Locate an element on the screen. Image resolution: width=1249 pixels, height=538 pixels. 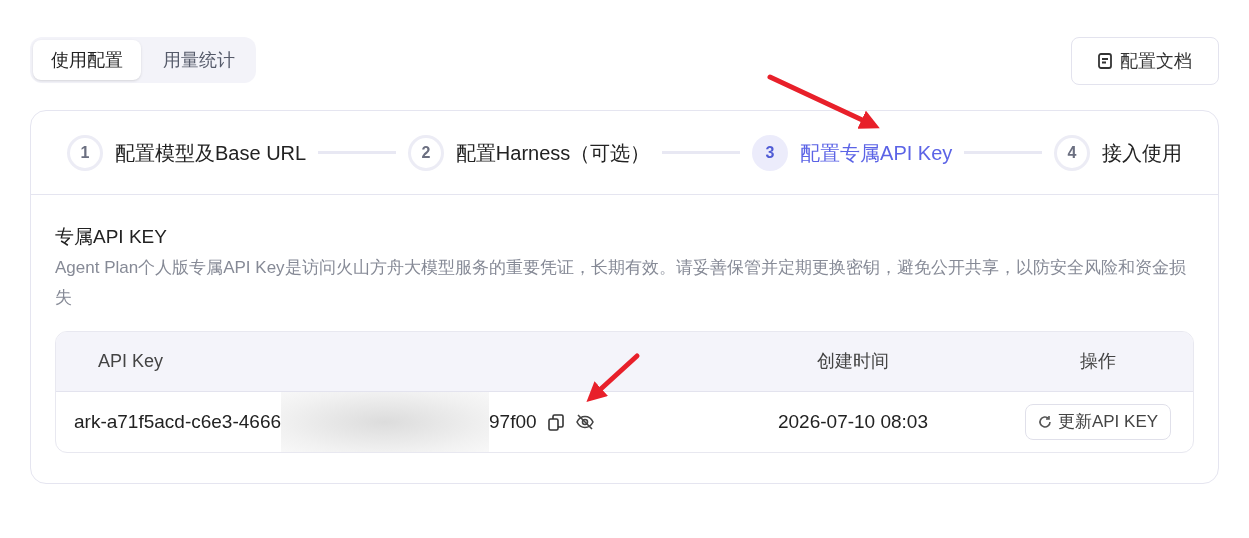
section-title: 专属API KEY is located at coordinates (111, 237).